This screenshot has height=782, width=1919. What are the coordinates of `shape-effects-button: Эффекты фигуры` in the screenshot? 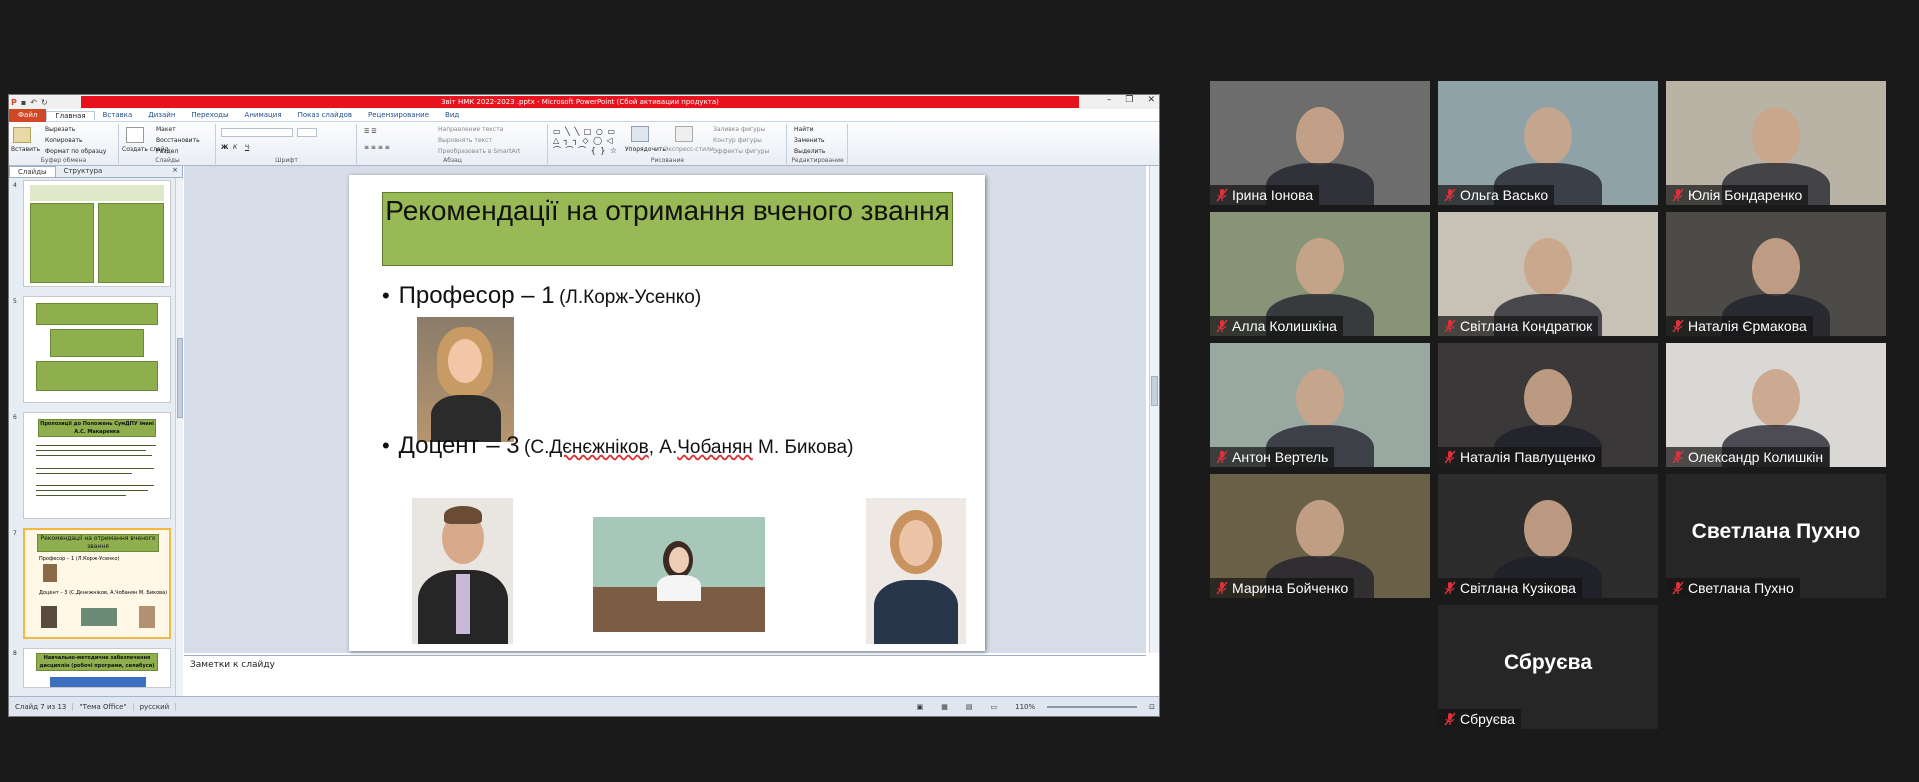 It's located at (741, 151).